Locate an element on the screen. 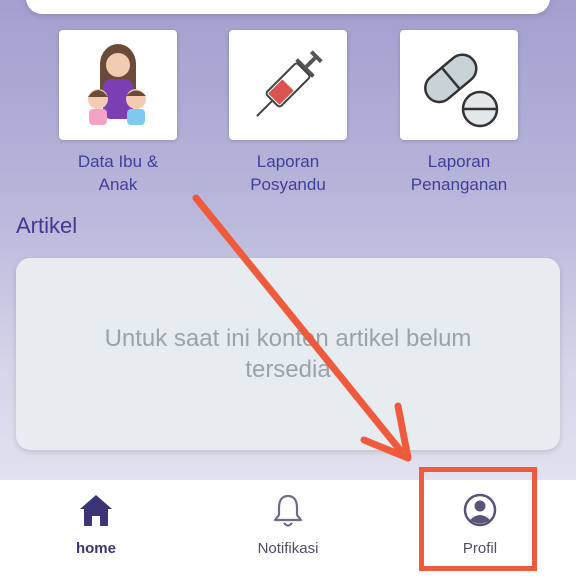 The width and height of the screenshot is (576, 578). menu-label: Laporan Posyandu is located at coordinates (288, 173).